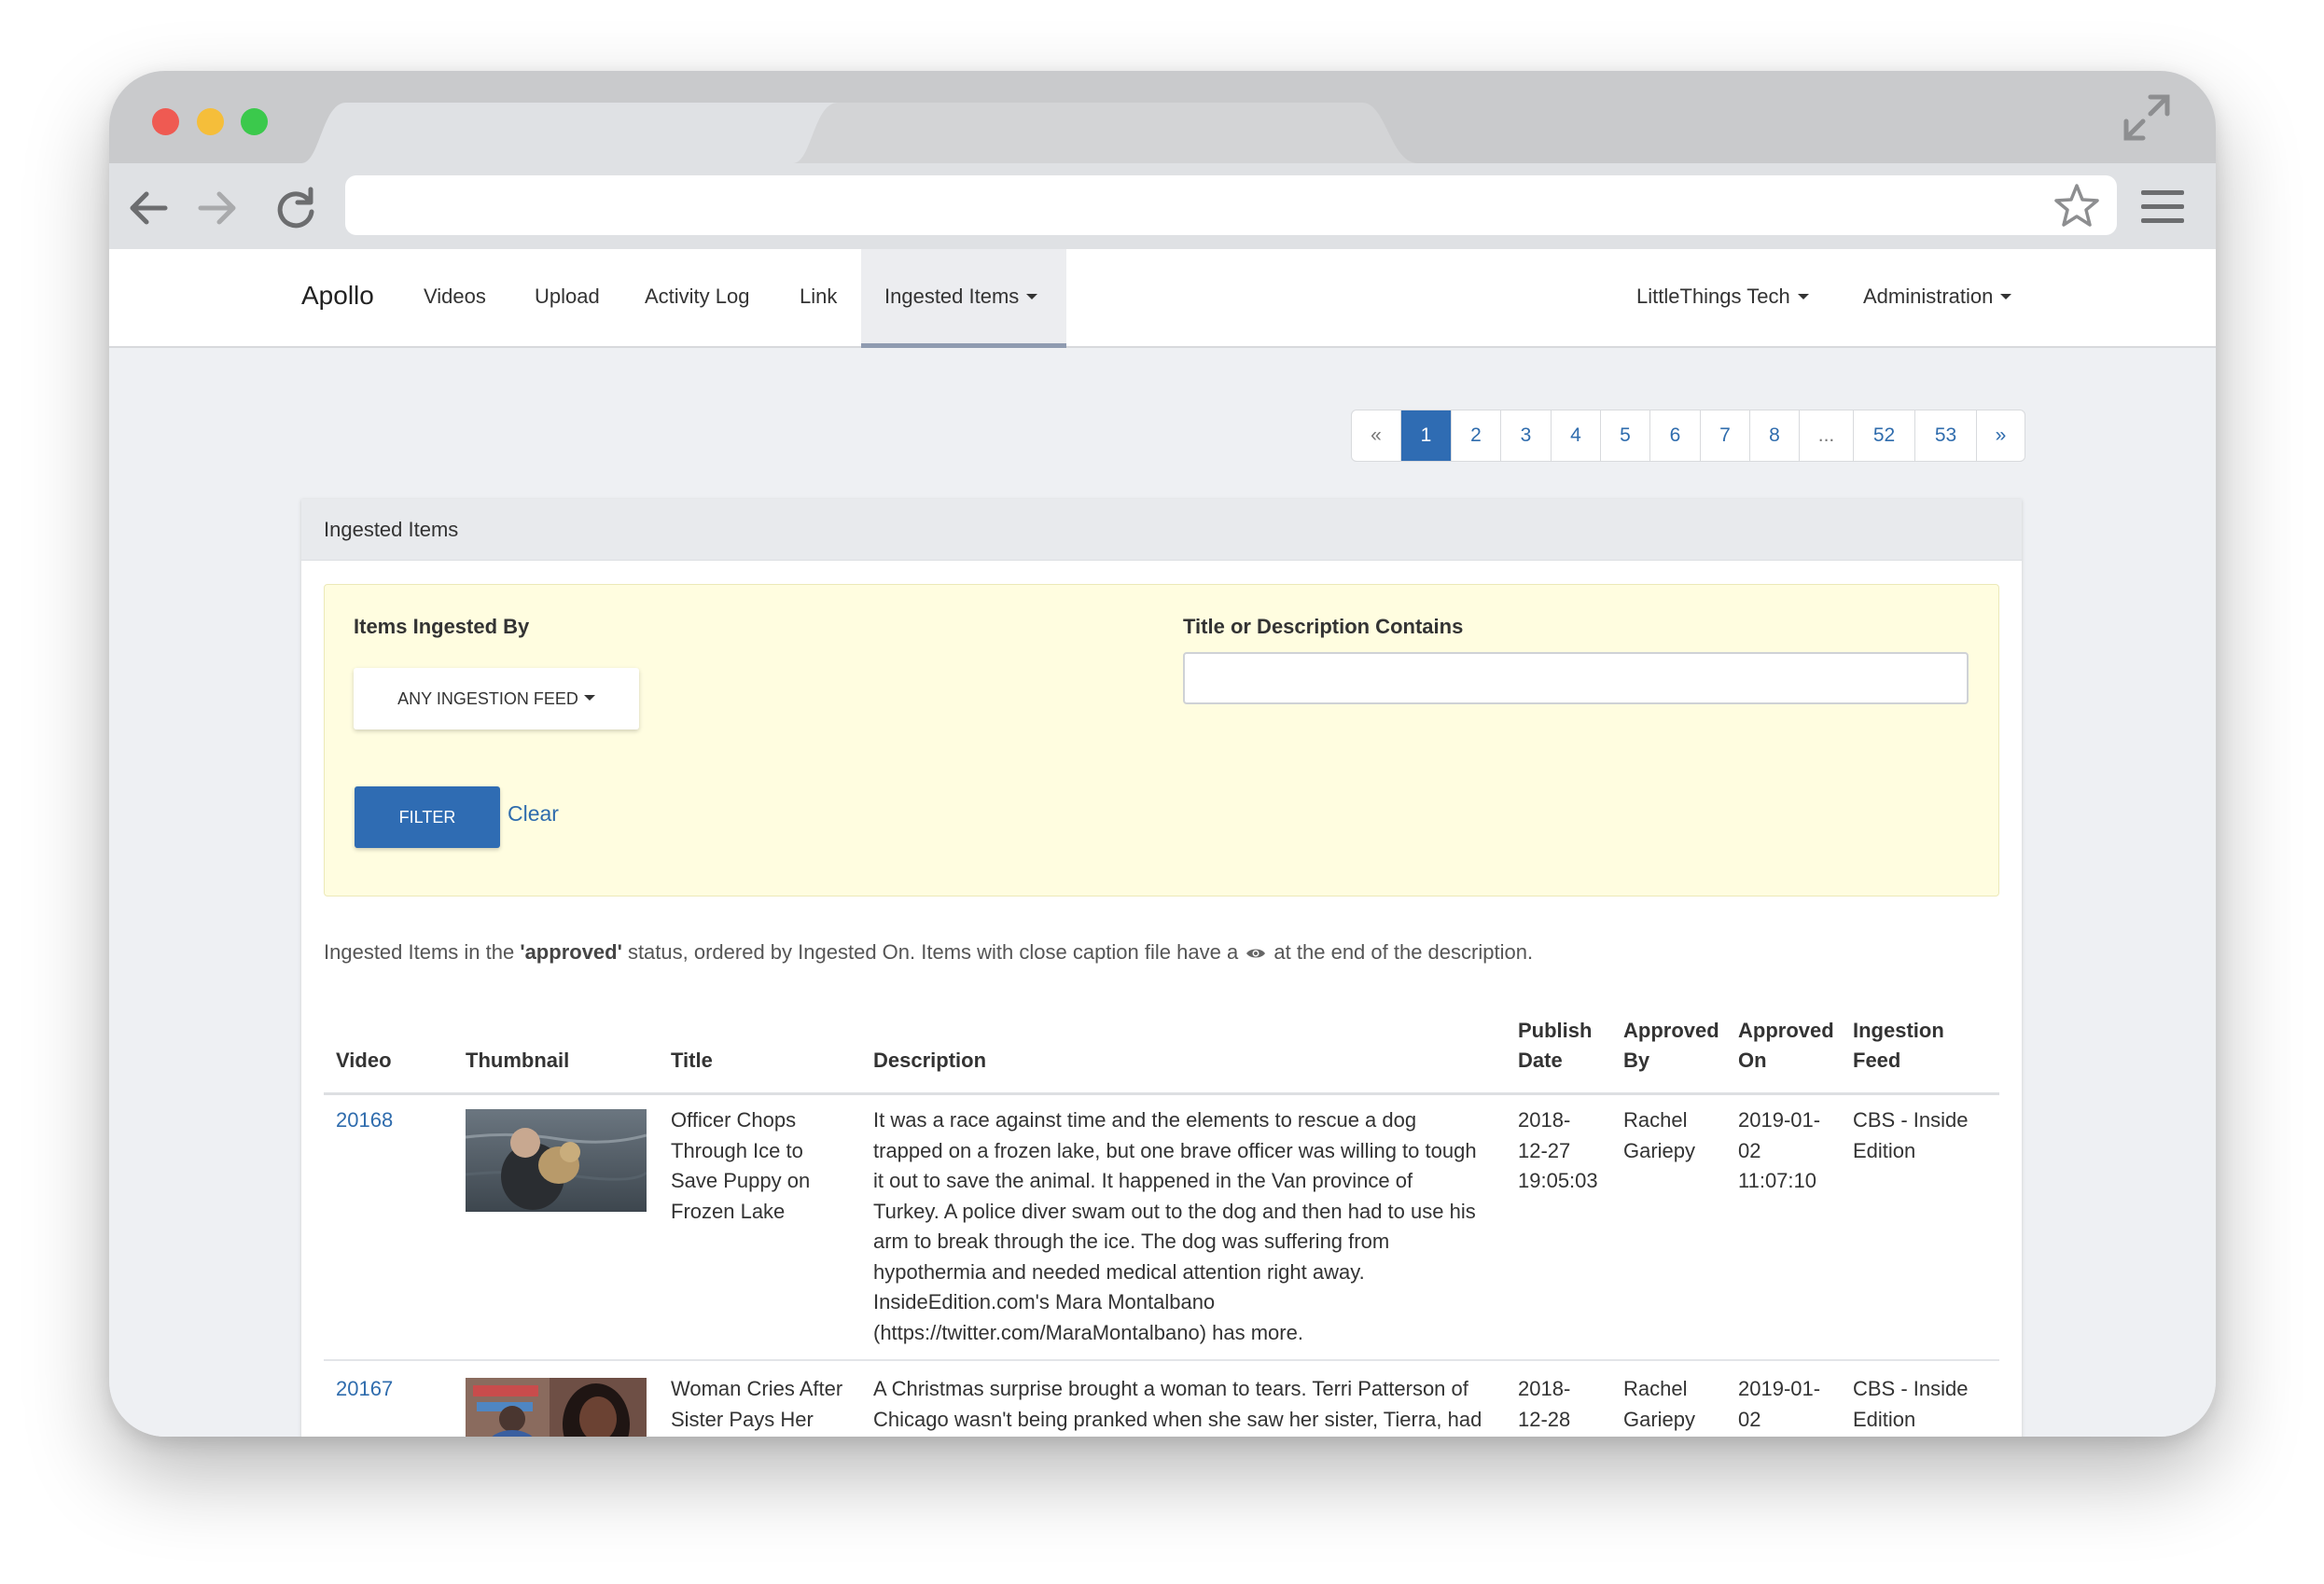 This screenshot has height=1584, width=2324. Describe the element at coordinates (1376, 435) in the screenshot. I see `pagination-prev: «` at that location.